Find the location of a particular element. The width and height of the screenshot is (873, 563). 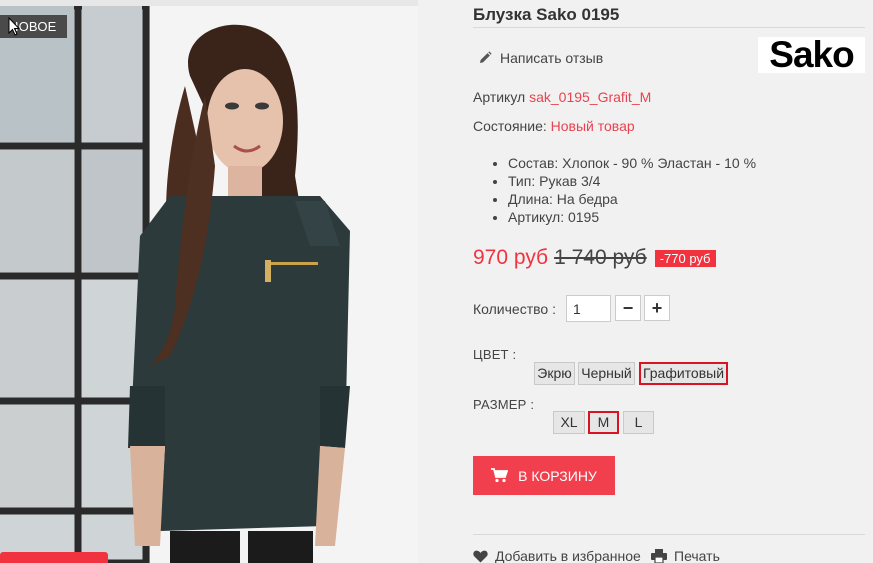

sku-label: Артикул is located at coordinates (499, 97).